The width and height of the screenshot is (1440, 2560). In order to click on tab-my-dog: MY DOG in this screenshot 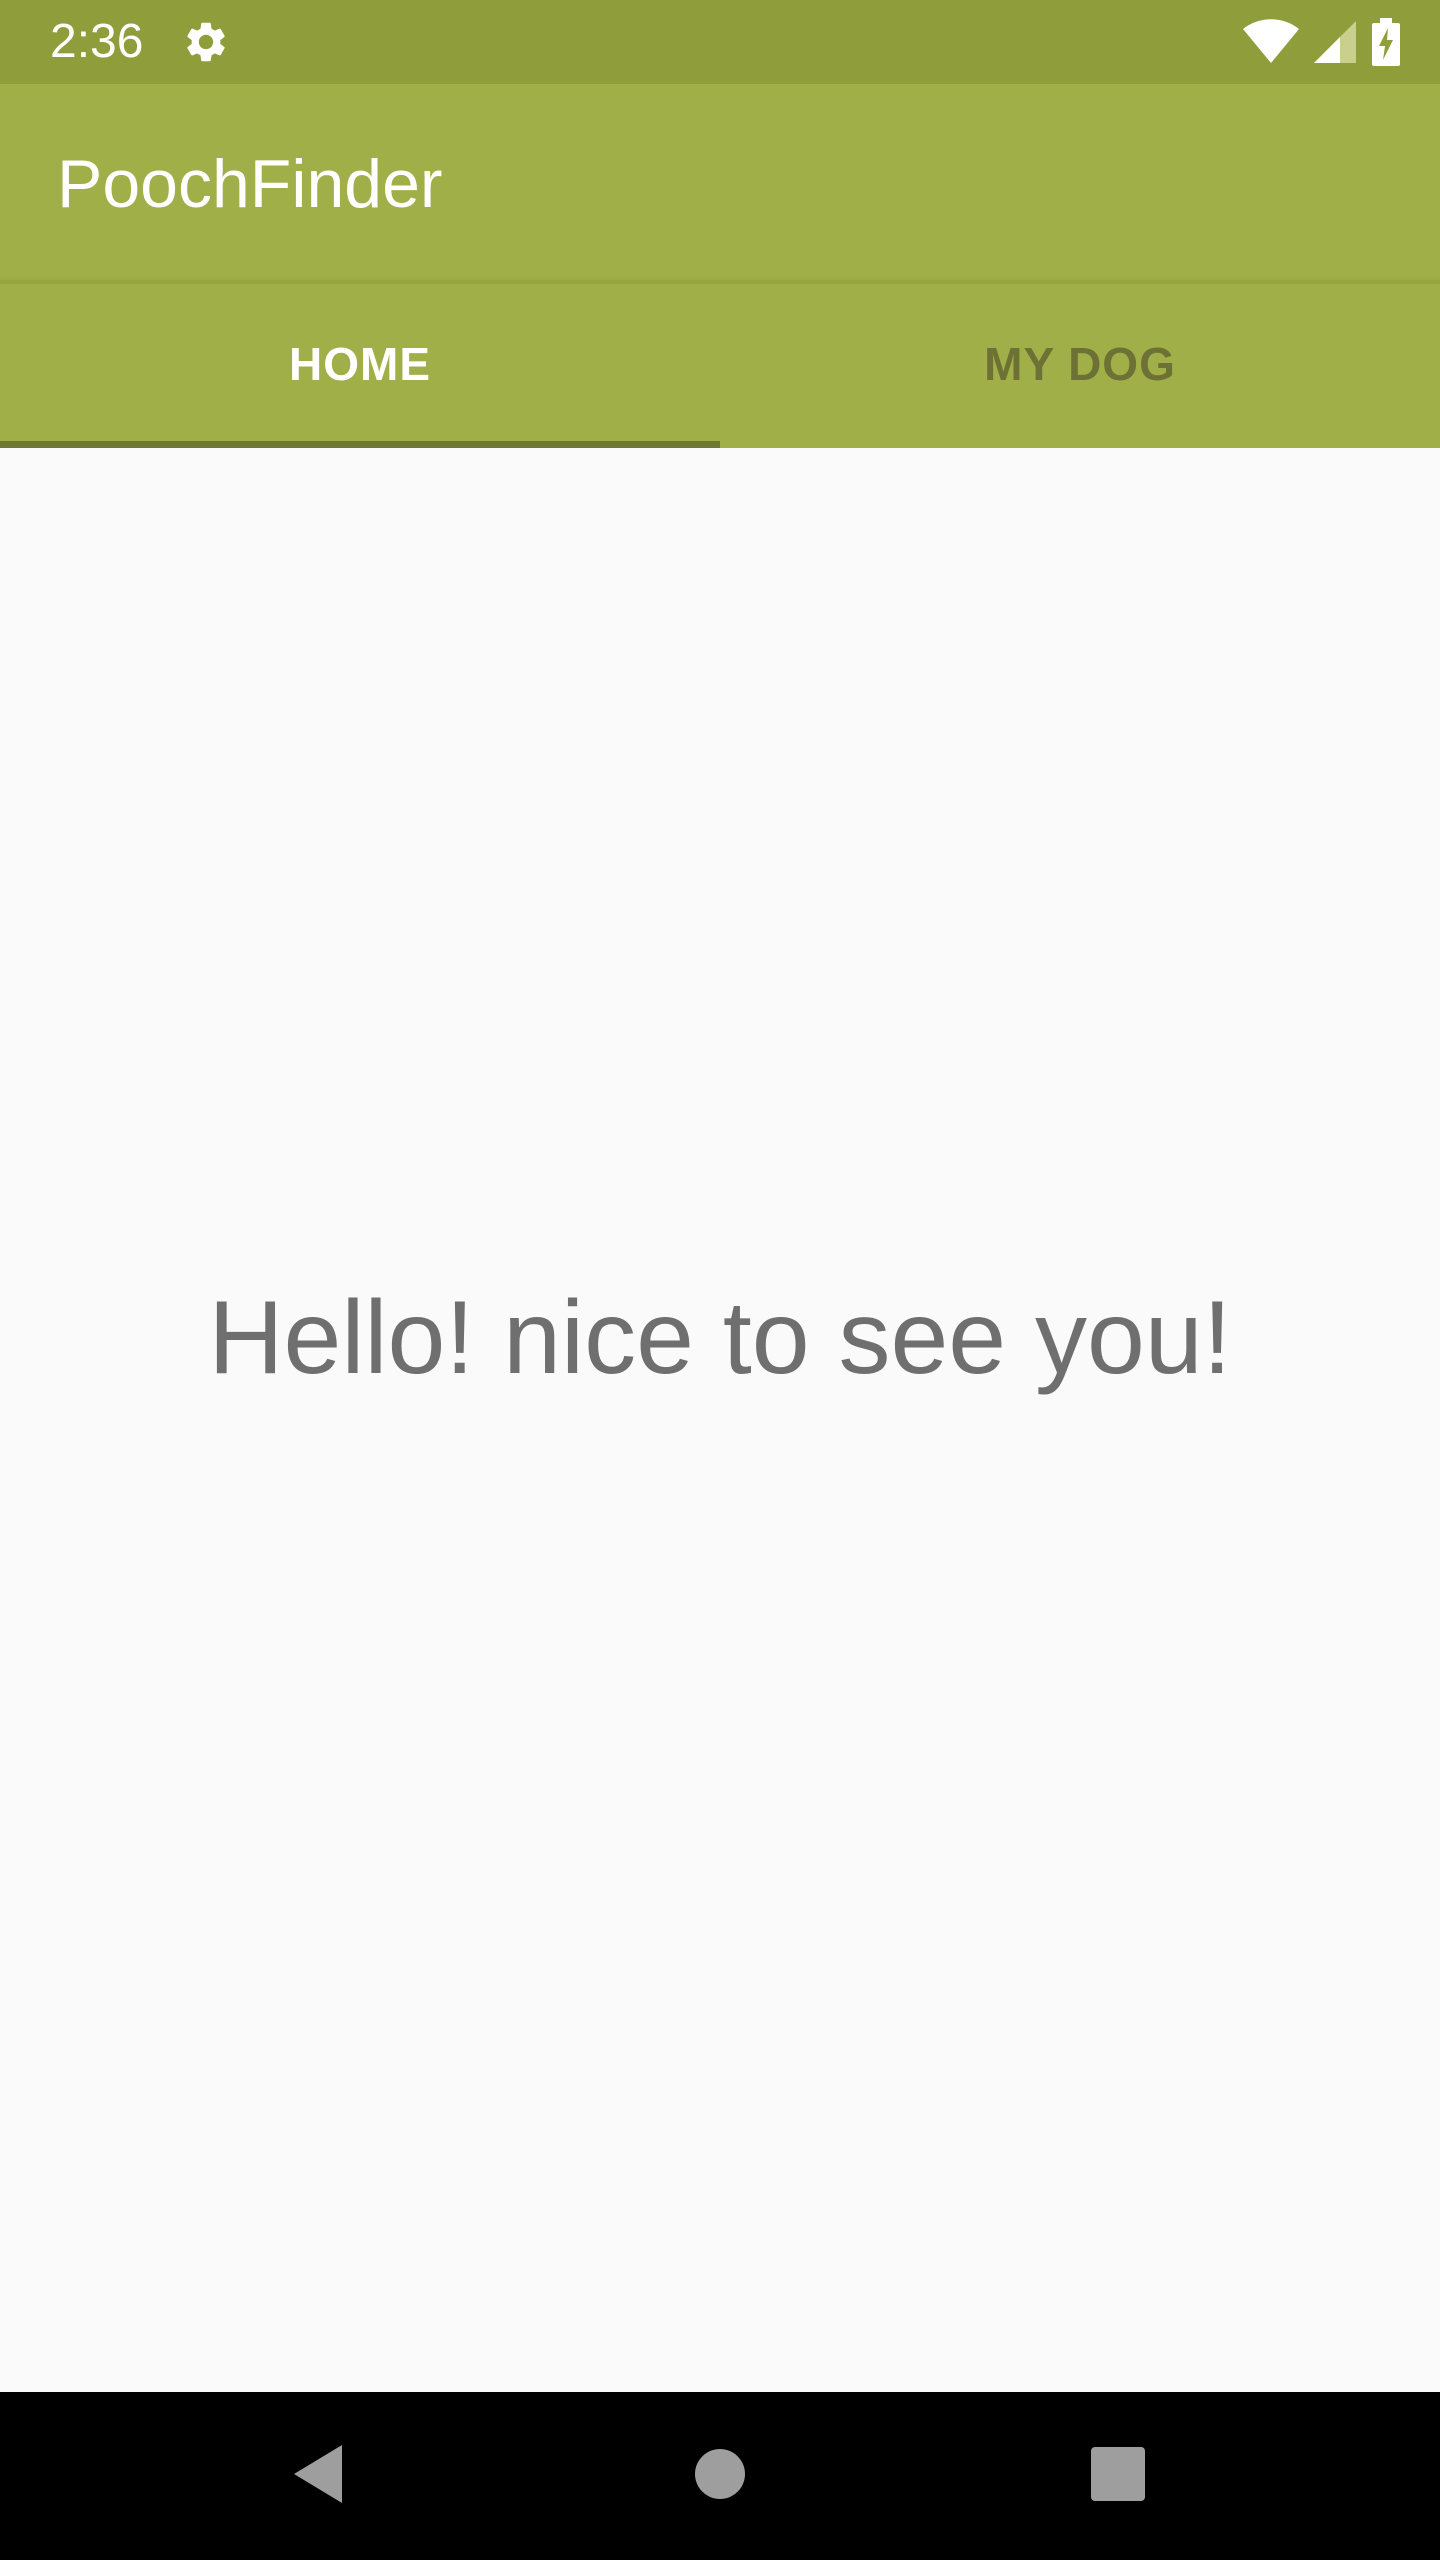, I will do `click(1080, 364)`.